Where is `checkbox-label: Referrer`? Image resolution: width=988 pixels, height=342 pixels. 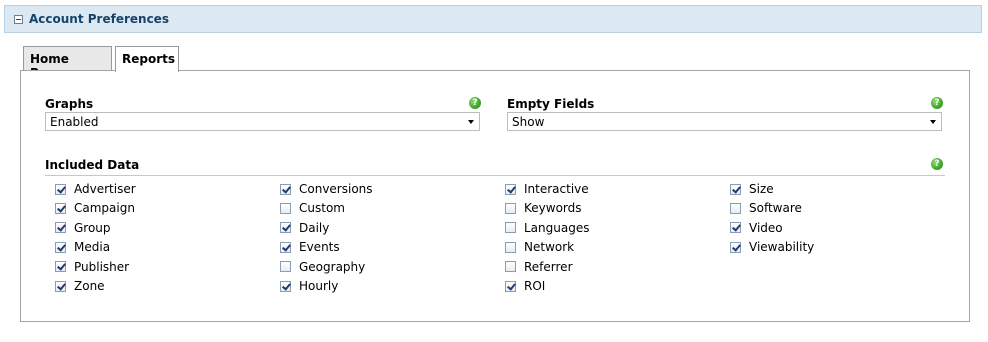 checkbox-label: Referrer is located at coordinates (548, 266).